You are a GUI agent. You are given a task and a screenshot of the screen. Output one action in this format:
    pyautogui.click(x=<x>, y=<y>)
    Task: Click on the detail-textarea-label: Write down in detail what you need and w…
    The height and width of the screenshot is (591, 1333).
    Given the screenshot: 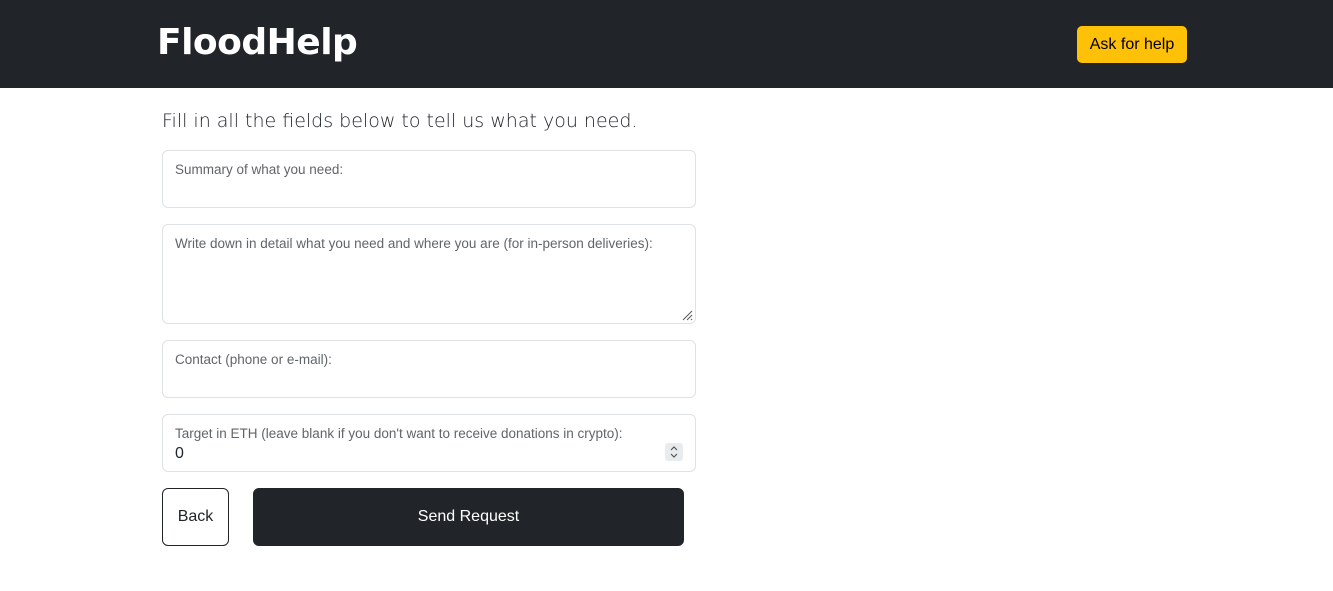 What is the action you would take?
    pyautogui.click(x=414, y=243)
    